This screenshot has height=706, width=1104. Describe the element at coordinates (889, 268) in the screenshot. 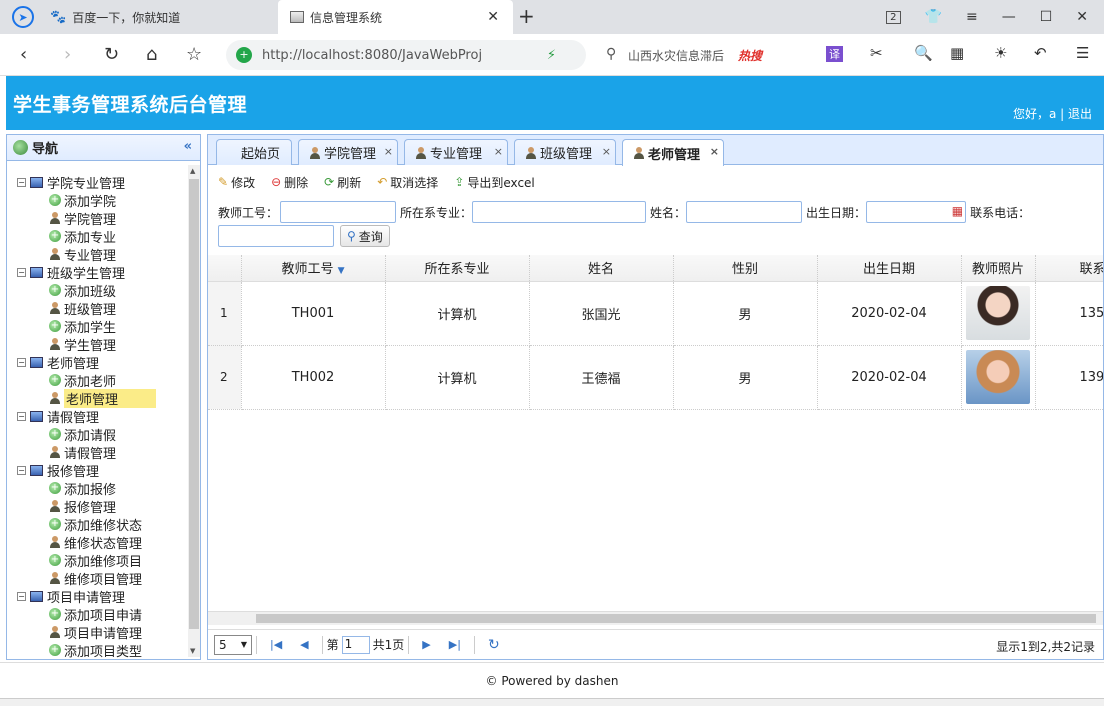

I see `column-header-birth: 出生日期` at that location.